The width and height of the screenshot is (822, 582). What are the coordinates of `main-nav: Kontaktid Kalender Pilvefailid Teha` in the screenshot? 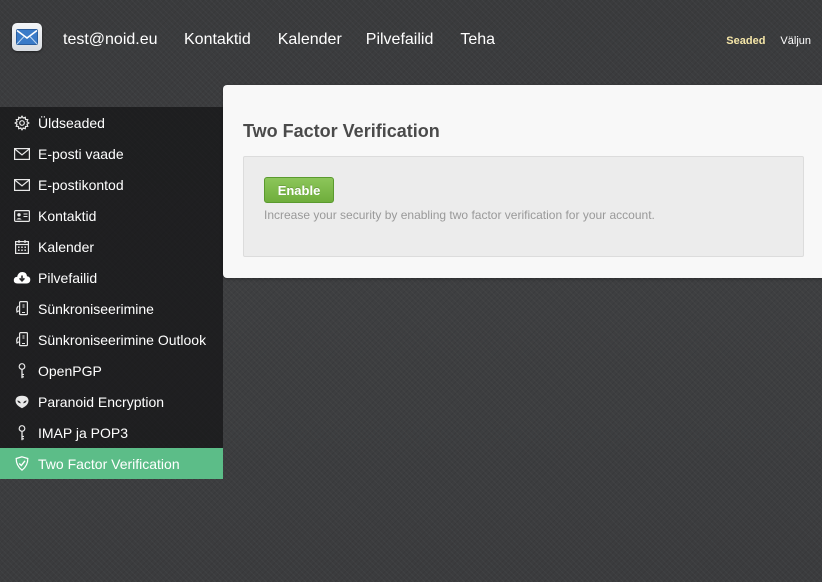 It's located at (339, 40).